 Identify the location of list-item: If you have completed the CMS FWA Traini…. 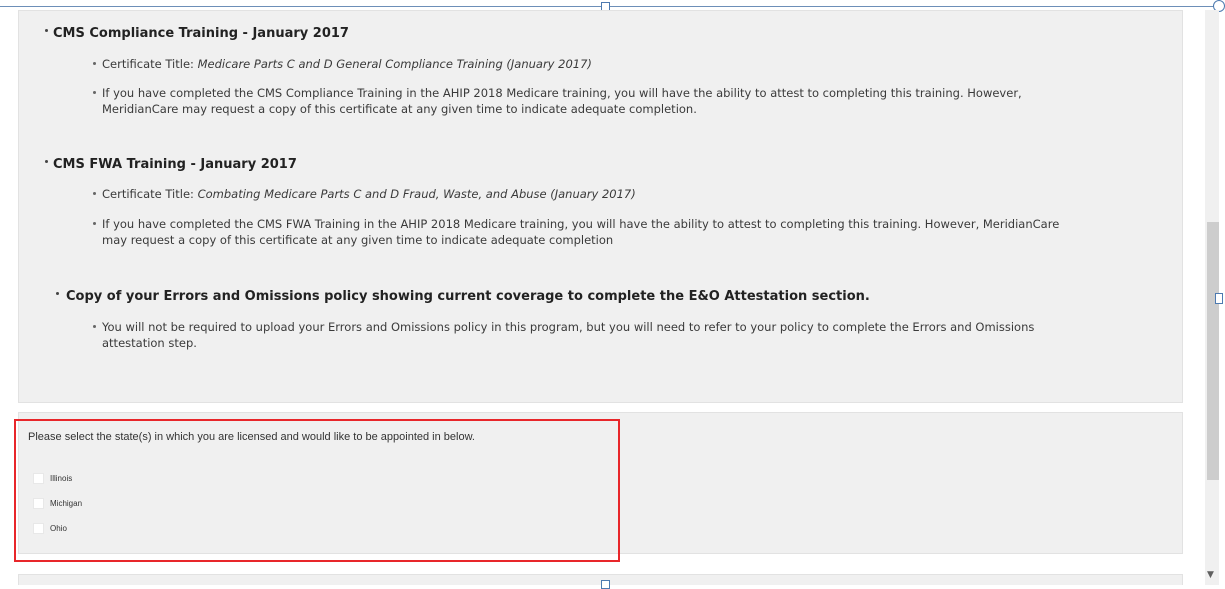
(576, 232).